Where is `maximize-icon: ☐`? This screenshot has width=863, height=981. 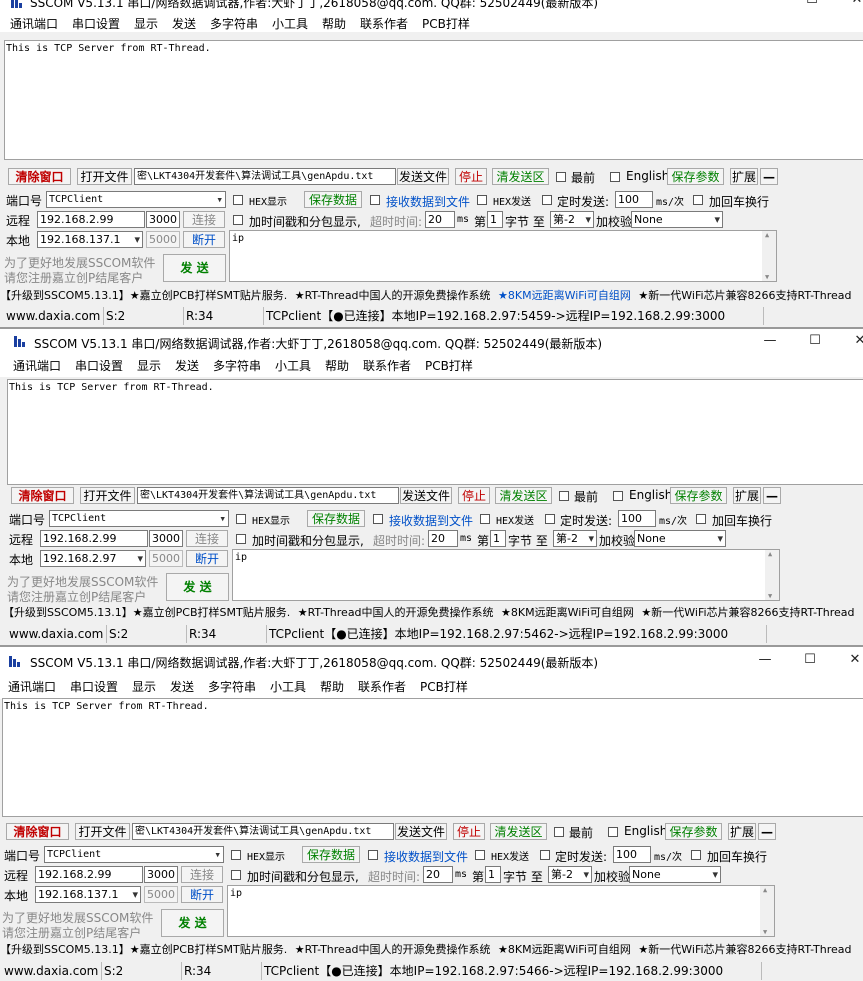
maximize-icon: ☐ is located at coordinates (815, 340).